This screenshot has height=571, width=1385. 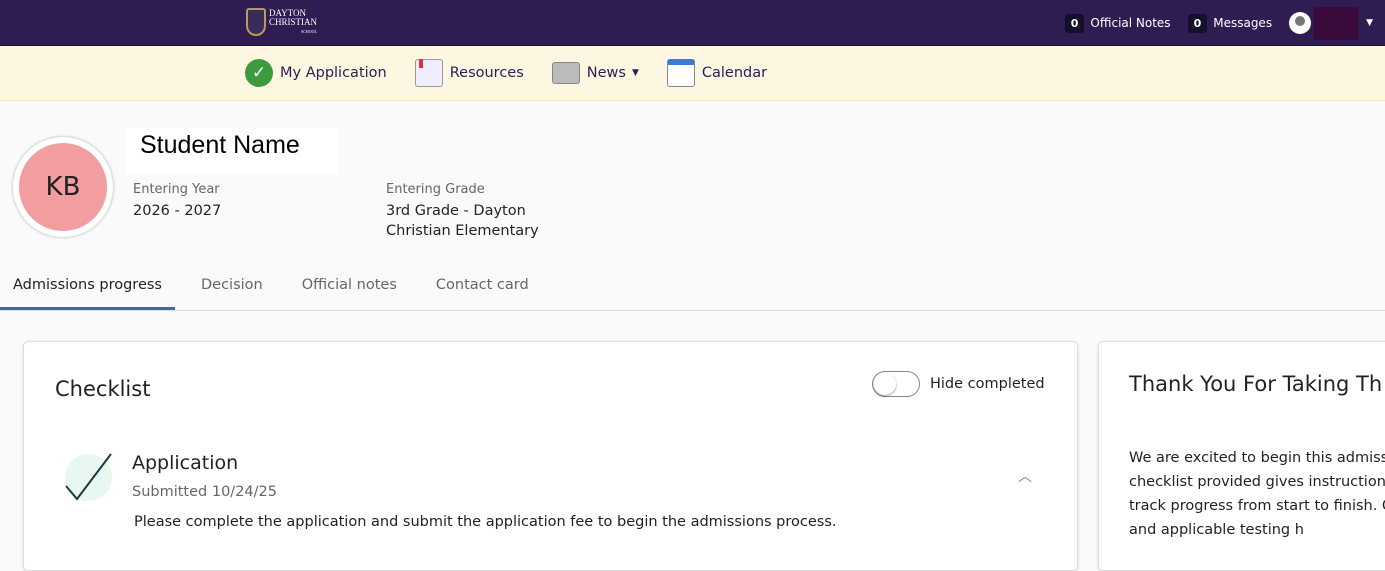 What do you see at coordinates (259, 73) in the screenshot?
I see `check-circle-icon: ✓` at bounding box center [259, 73].